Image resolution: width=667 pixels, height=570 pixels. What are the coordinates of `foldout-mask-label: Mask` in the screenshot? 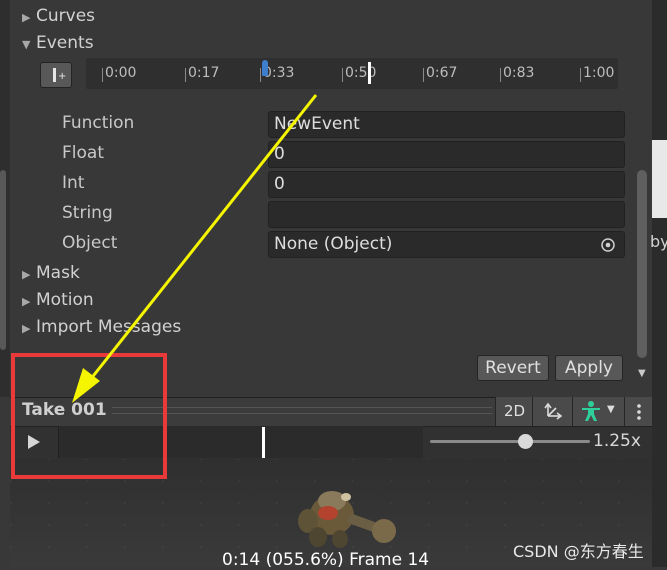 It's located at (58, 273).